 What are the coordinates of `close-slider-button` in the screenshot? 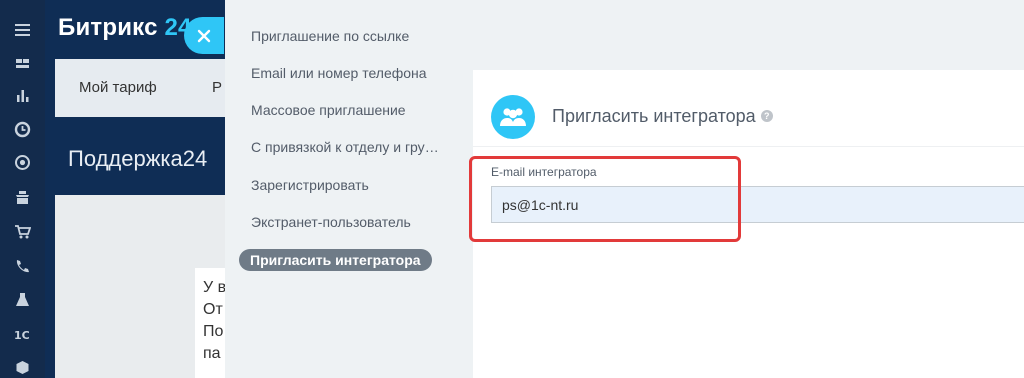 It's located at (204, 35).